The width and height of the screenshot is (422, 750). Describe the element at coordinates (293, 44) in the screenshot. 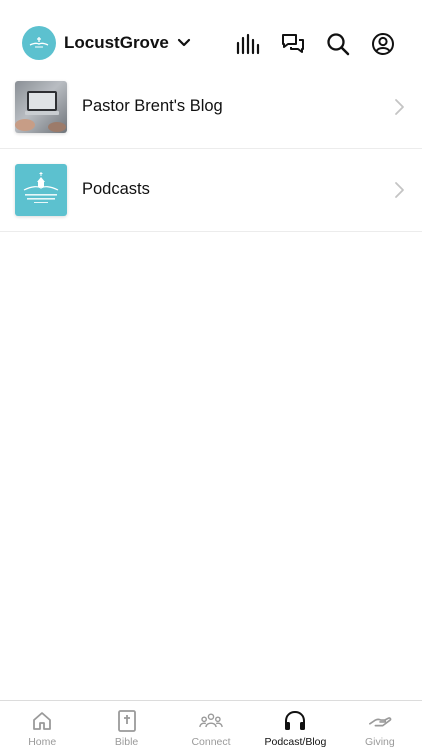

I see `chat-icon` at that location.